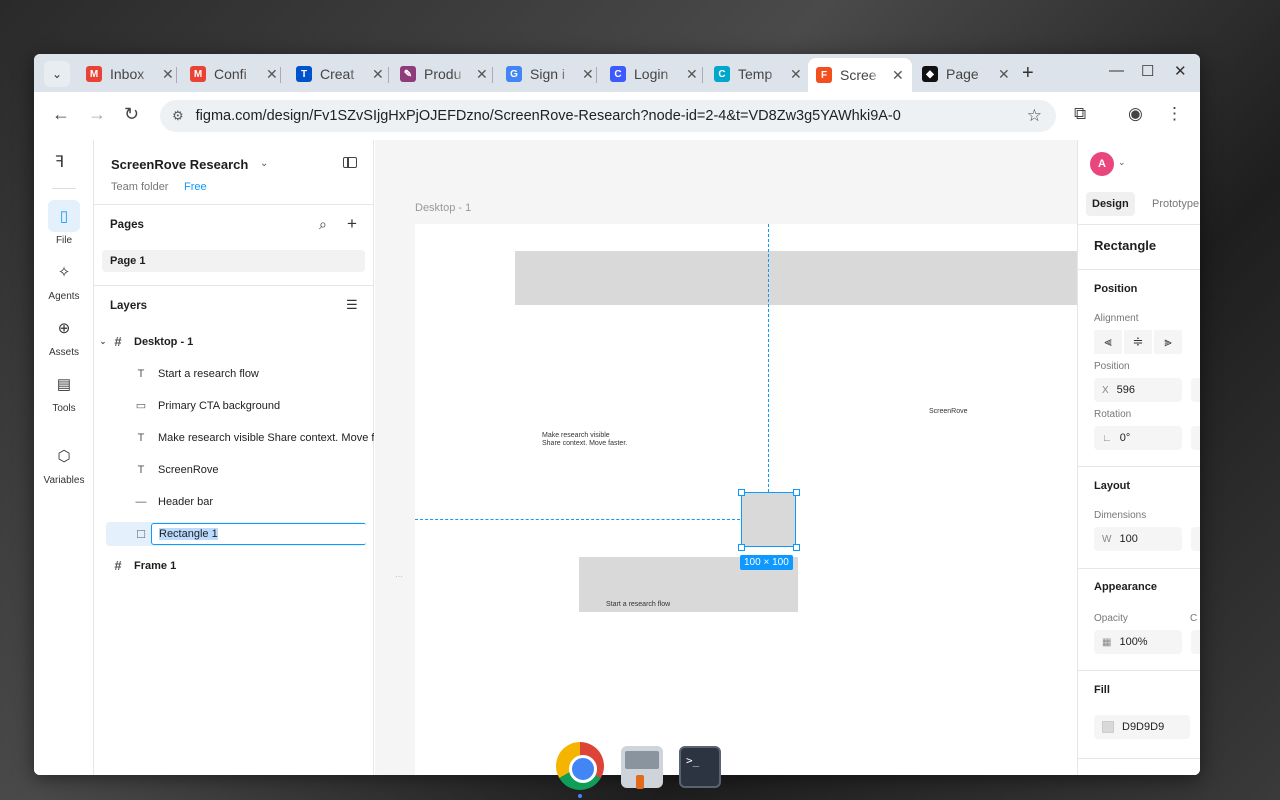 This screenshot has width=1280, height=800. Describe the element at coordinates (195, 187) in the screenshot. I see `plan-badge: Free` at that location.